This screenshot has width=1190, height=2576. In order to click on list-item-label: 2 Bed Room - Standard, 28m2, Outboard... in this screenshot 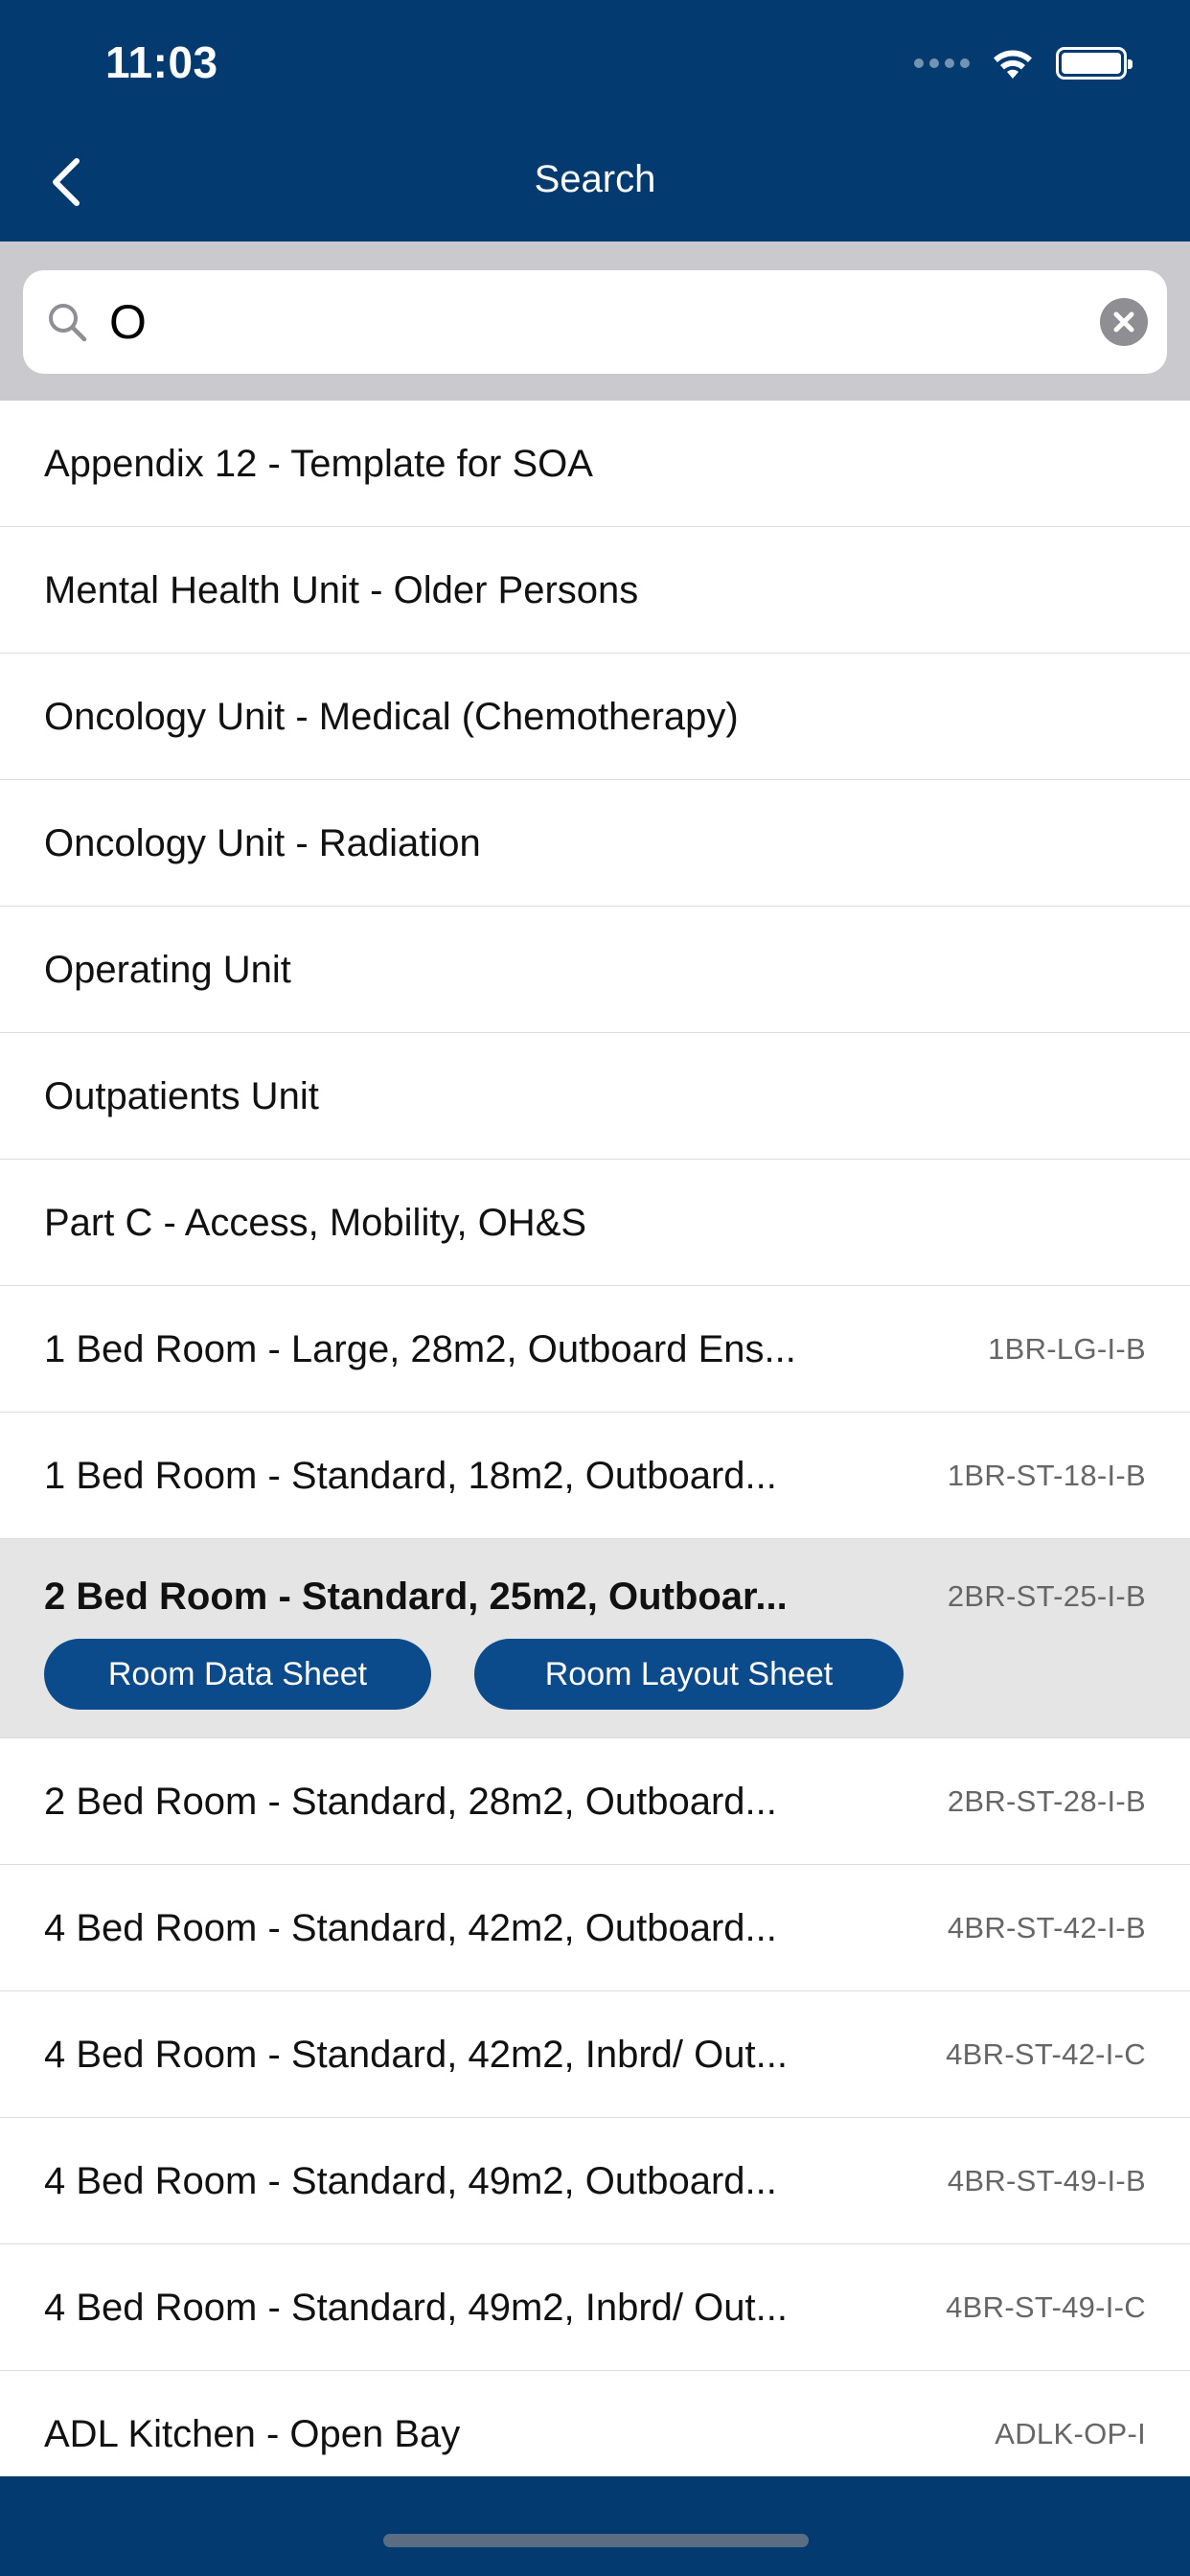, I will do `click(411, 1802)`.